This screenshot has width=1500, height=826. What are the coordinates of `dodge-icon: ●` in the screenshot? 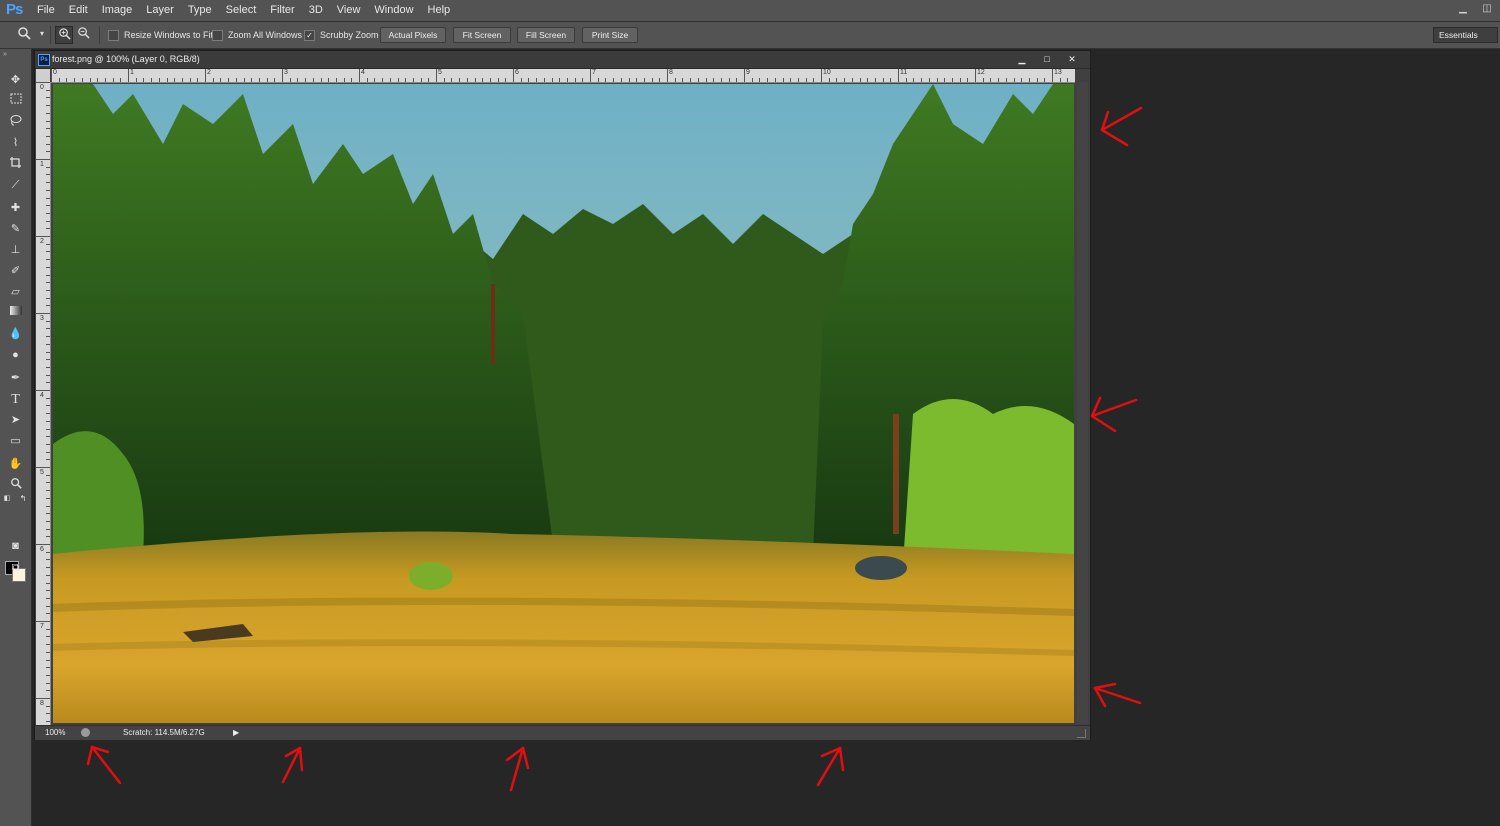 It's located at (15, 355).